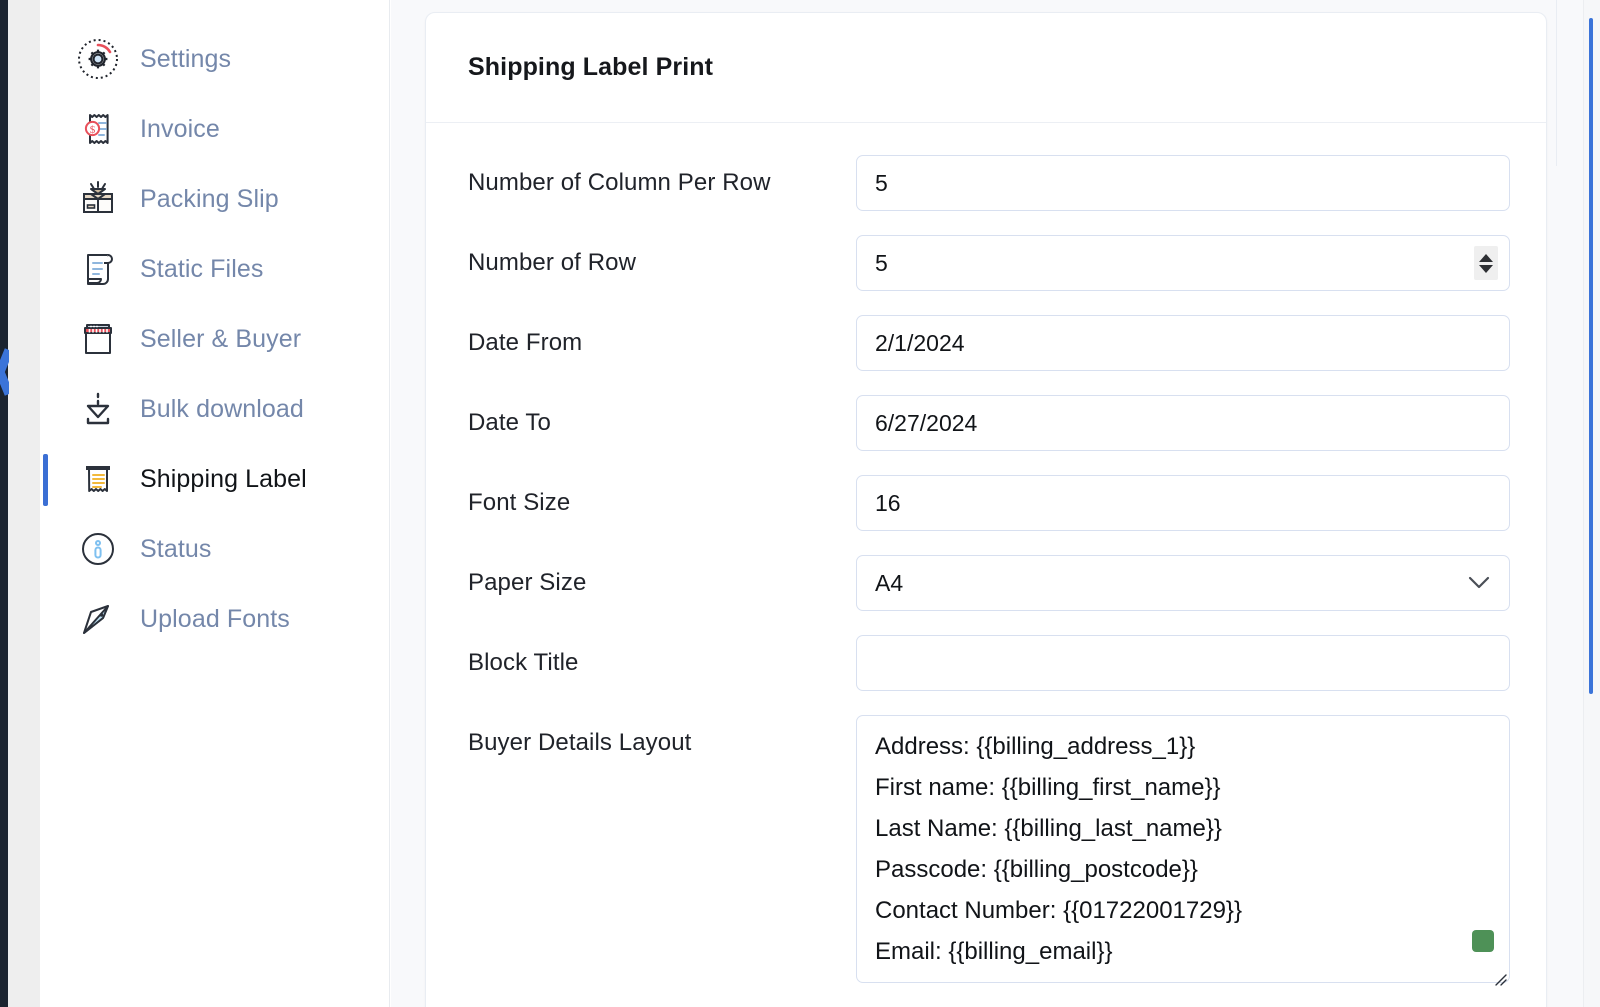 This screenshot has width=1600, height=1007. What do you see at coordinates (98, 549) in the screenshot?
I see `info-circle-icon` at bounding box center [98, 549].